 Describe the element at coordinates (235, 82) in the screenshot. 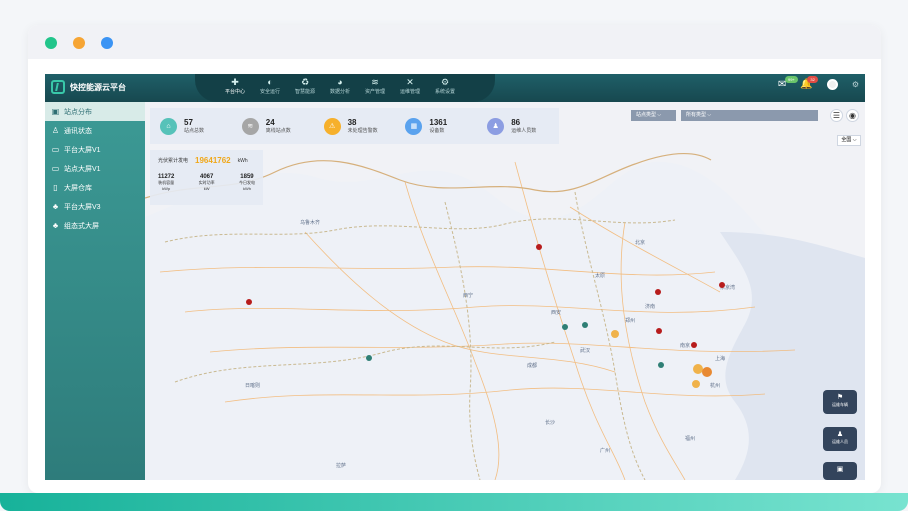

I see `platform-icon: ✚` at that location.